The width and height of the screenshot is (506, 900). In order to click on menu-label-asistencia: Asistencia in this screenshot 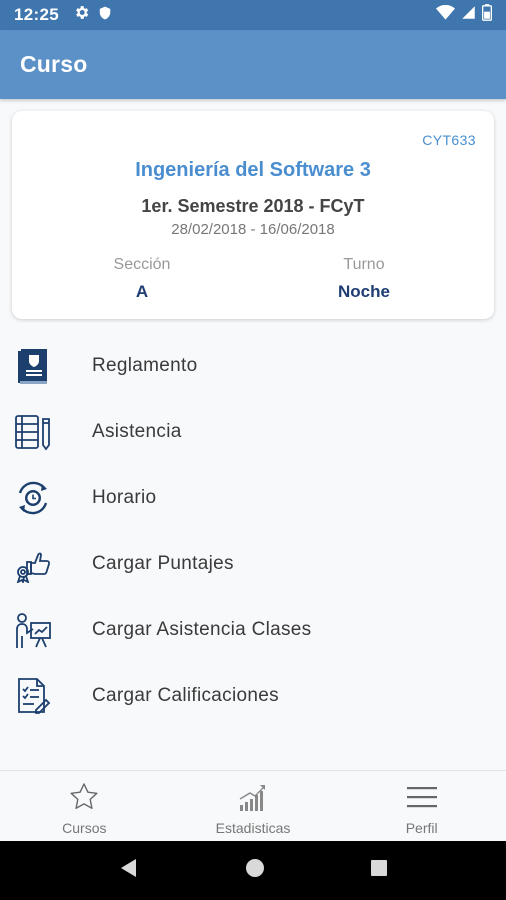, I will do `click(137, 431)`.